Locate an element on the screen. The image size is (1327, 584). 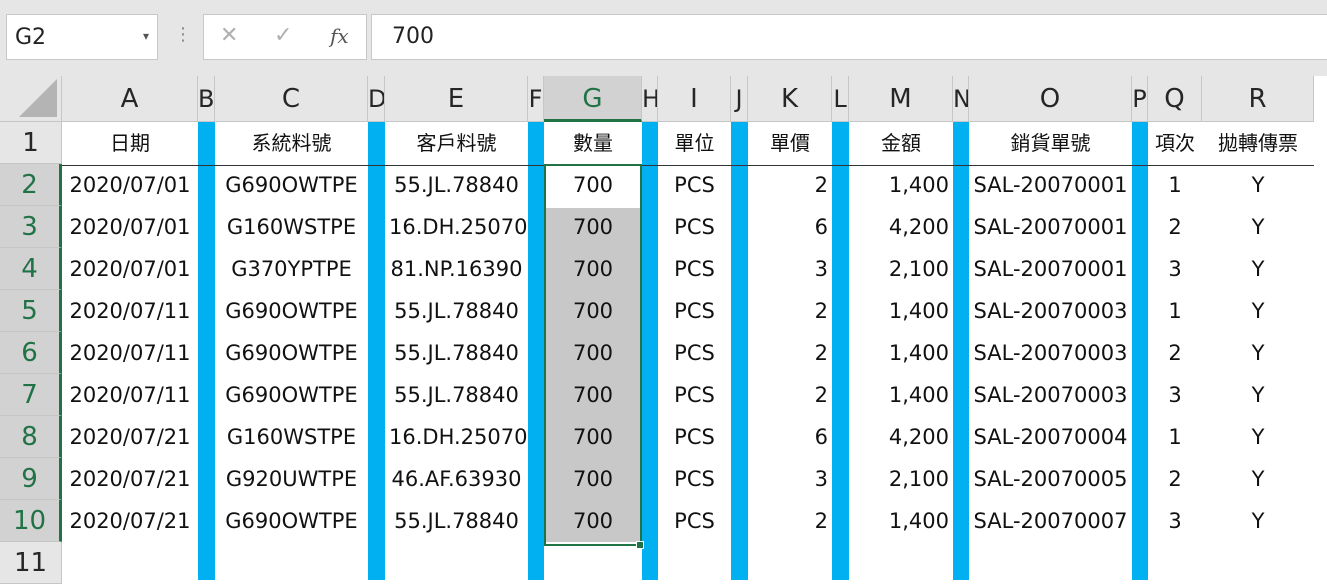
cell-q4: 3 is located at coordinates (1175, 269).